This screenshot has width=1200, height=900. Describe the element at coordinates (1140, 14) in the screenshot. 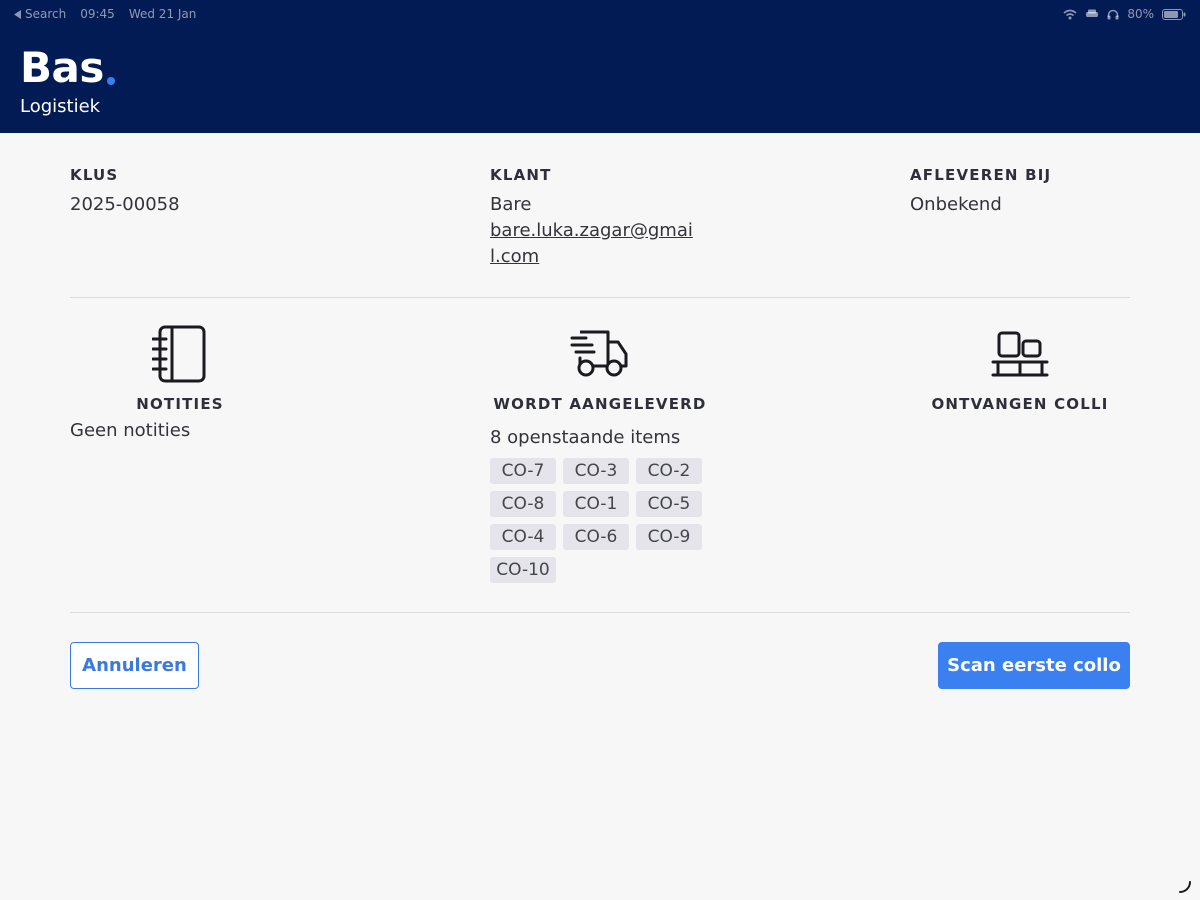

I see `battery-percentage: 80%` at that location.